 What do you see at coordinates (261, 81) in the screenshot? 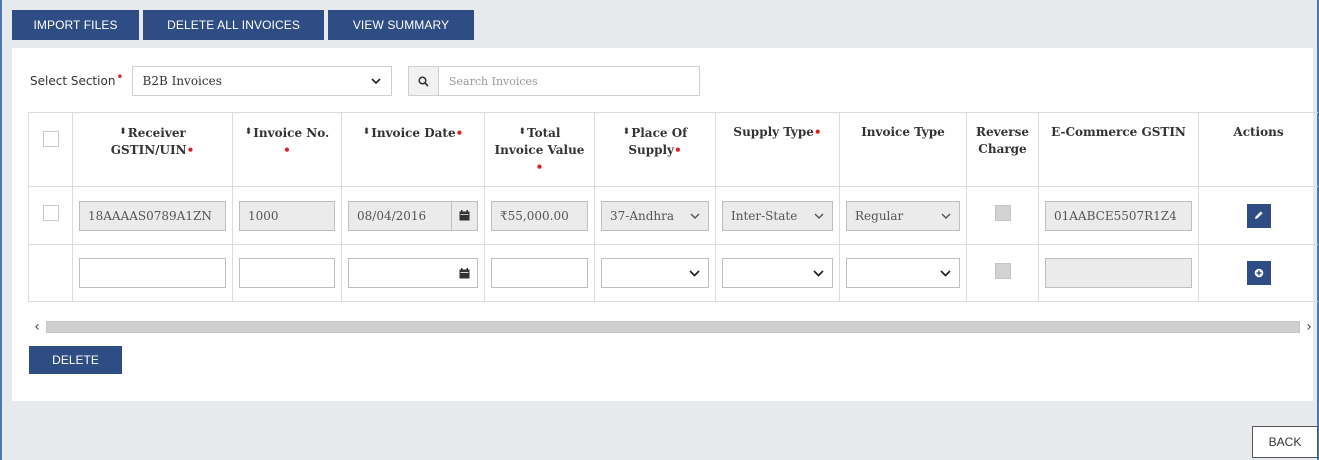
I see `section-select: B2B Invoices` at bounding box center [261, 81].